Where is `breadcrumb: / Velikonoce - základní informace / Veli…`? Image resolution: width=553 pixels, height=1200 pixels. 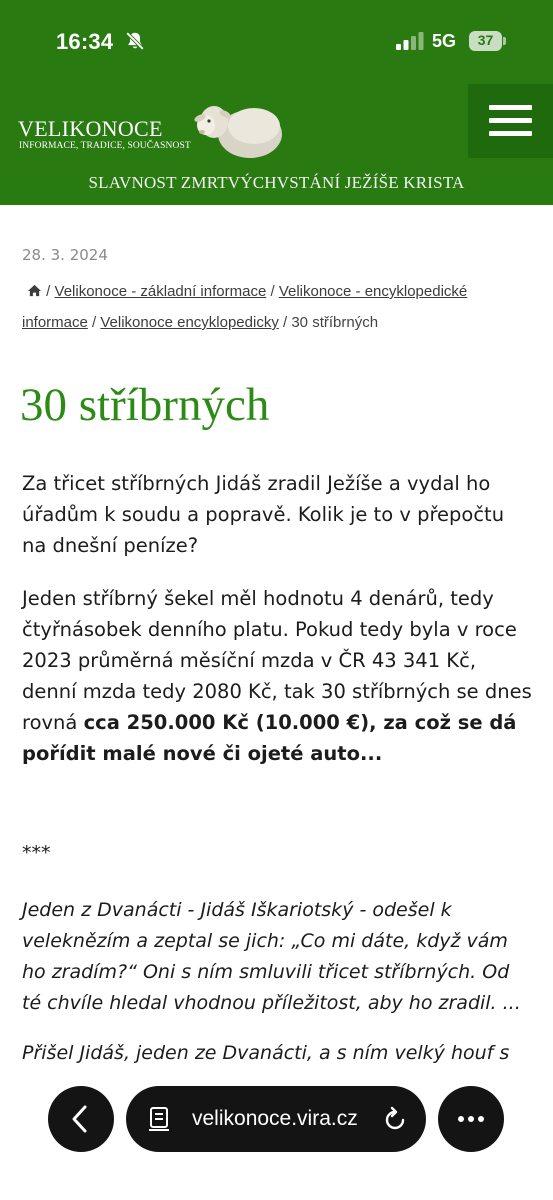
breadcrumb: / Velikonoce - základní informace / Veli… is located at coordinates (277, 307).